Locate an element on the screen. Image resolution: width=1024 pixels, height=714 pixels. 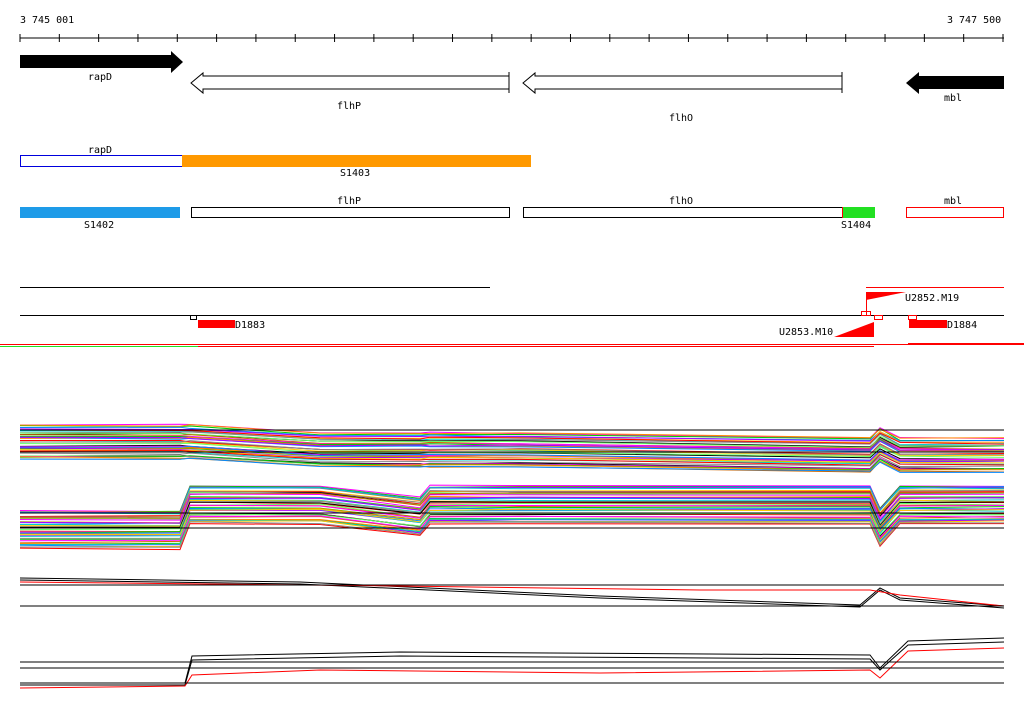
segment-label: S1403 is located at coordinates (355, 173).